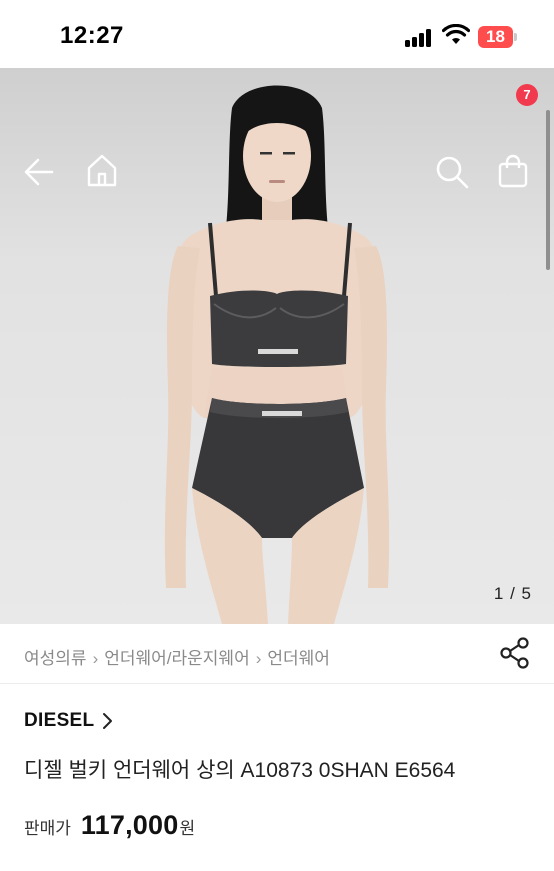 Image resolution: width=554 pixels, height=871 pixels. Describe the element at coordinates (527, 95) in the screenshot. I see `cart-count-badge: 7` at that location.